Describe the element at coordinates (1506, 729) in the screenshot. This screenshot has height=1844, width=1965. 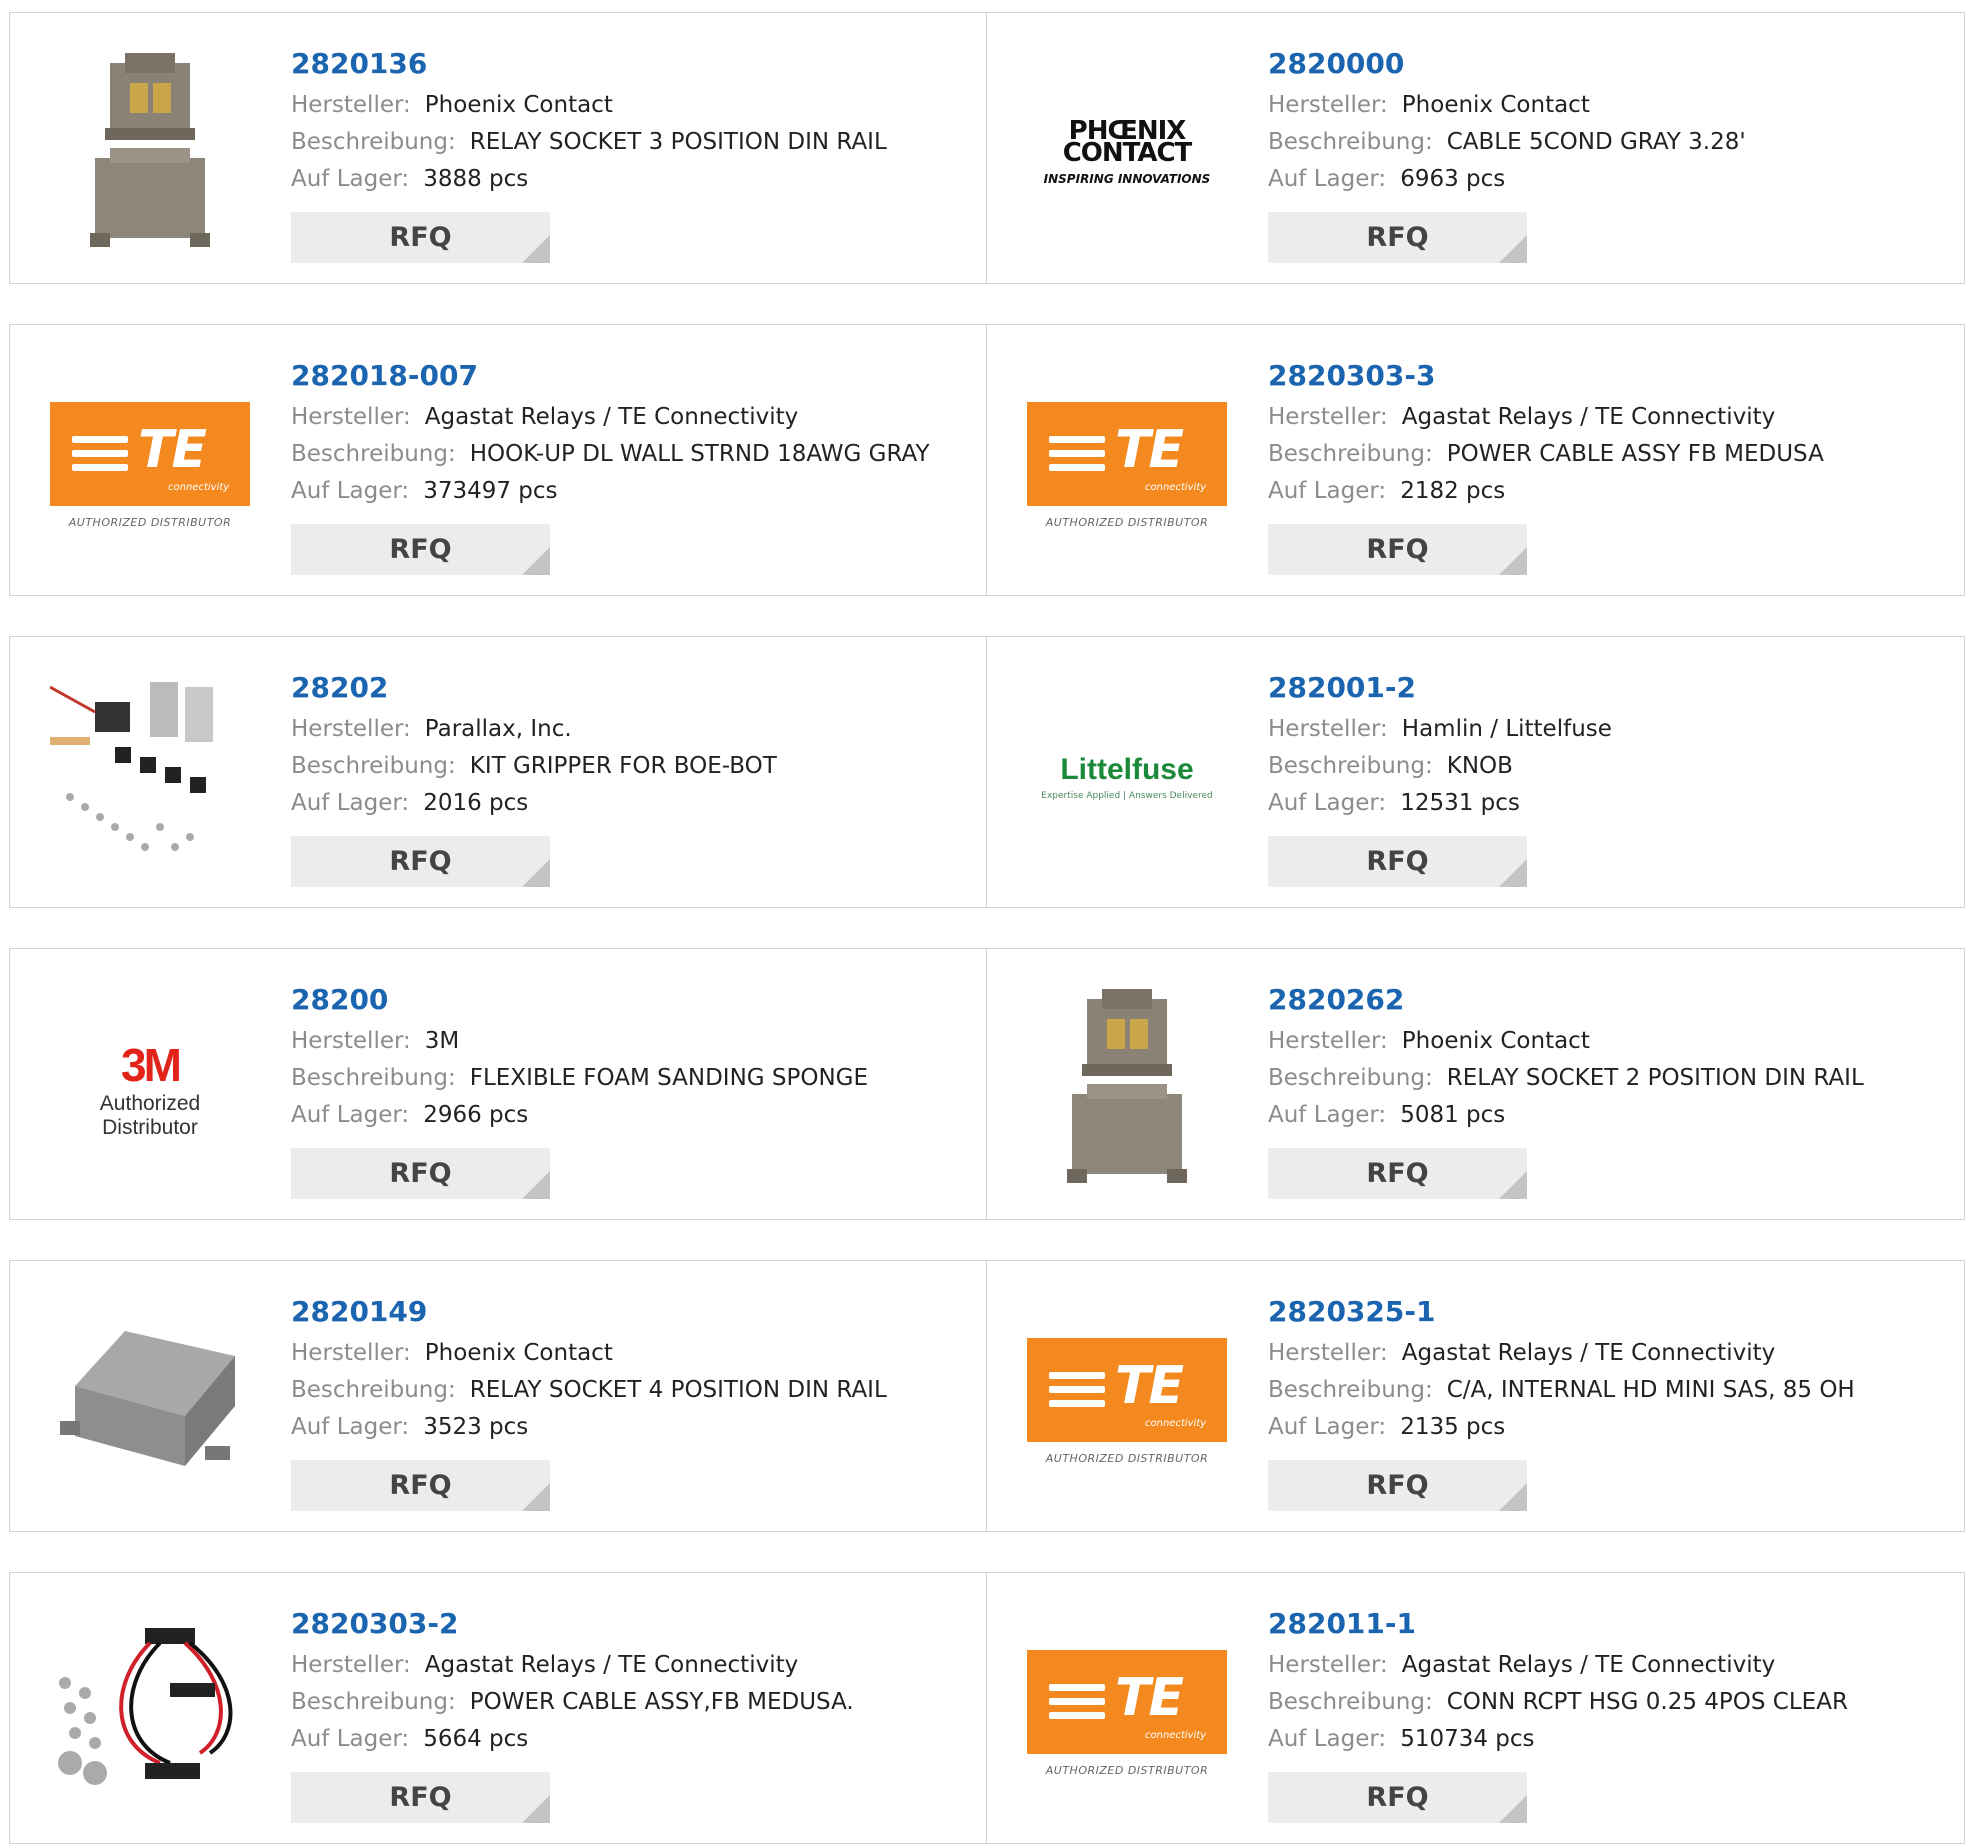
I see `manufacturer-value: Hamlin / Littelfuse` at that location.